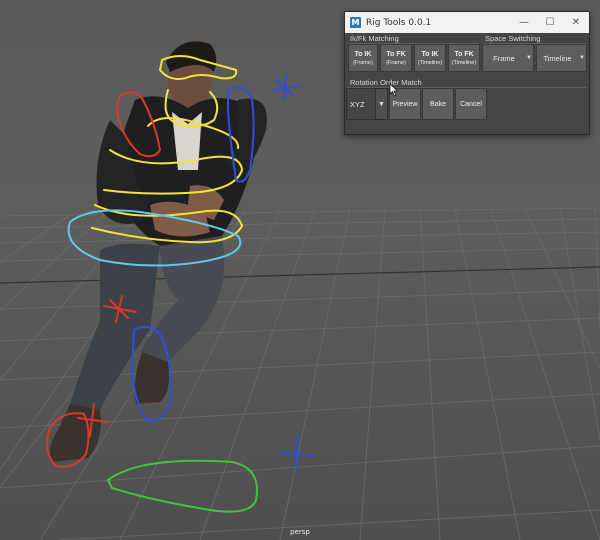  I want to click on rotation-order-select: XYZ ▼, so click(367, 104).